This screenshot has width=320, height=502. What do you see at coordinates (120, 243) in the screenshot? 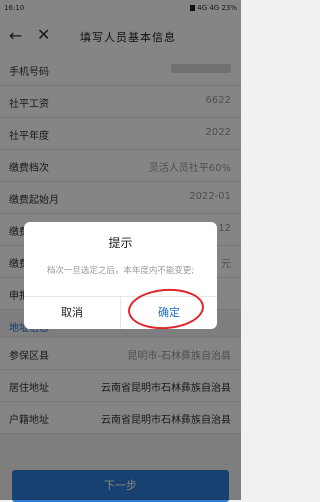
I see `dialog-title: 提示` at bounding box center [120, 243].